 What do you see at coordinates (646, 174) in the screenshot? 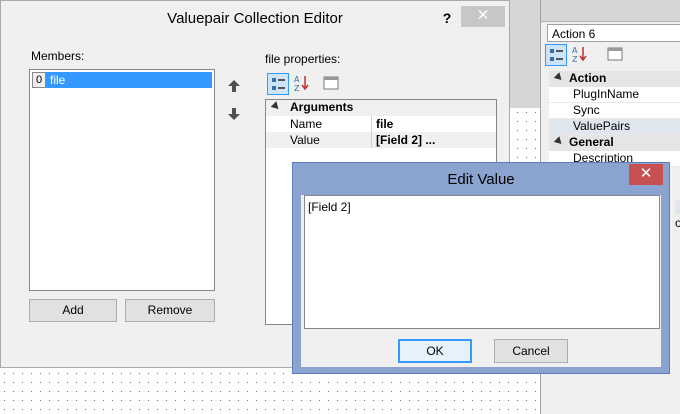
I see `edit-value-close-button: ✕` at bounding box center [646, 174].